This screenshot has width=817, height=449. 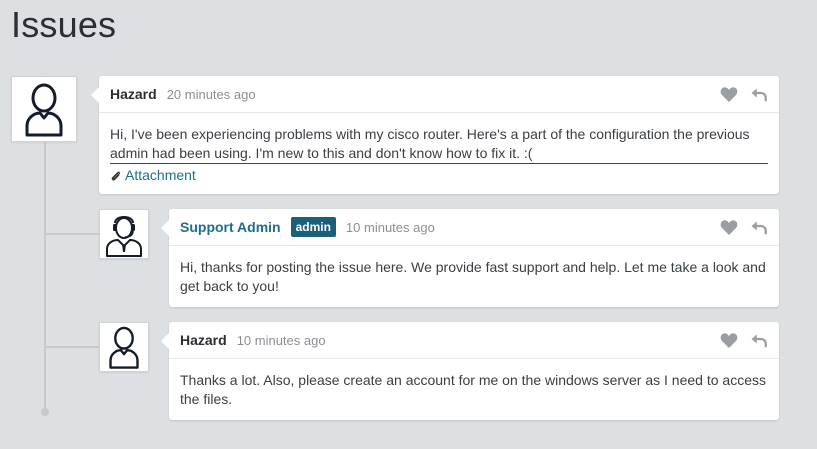 I want to click on comment-timestamp: 20 minutes ago, so click(x=211, y=94).